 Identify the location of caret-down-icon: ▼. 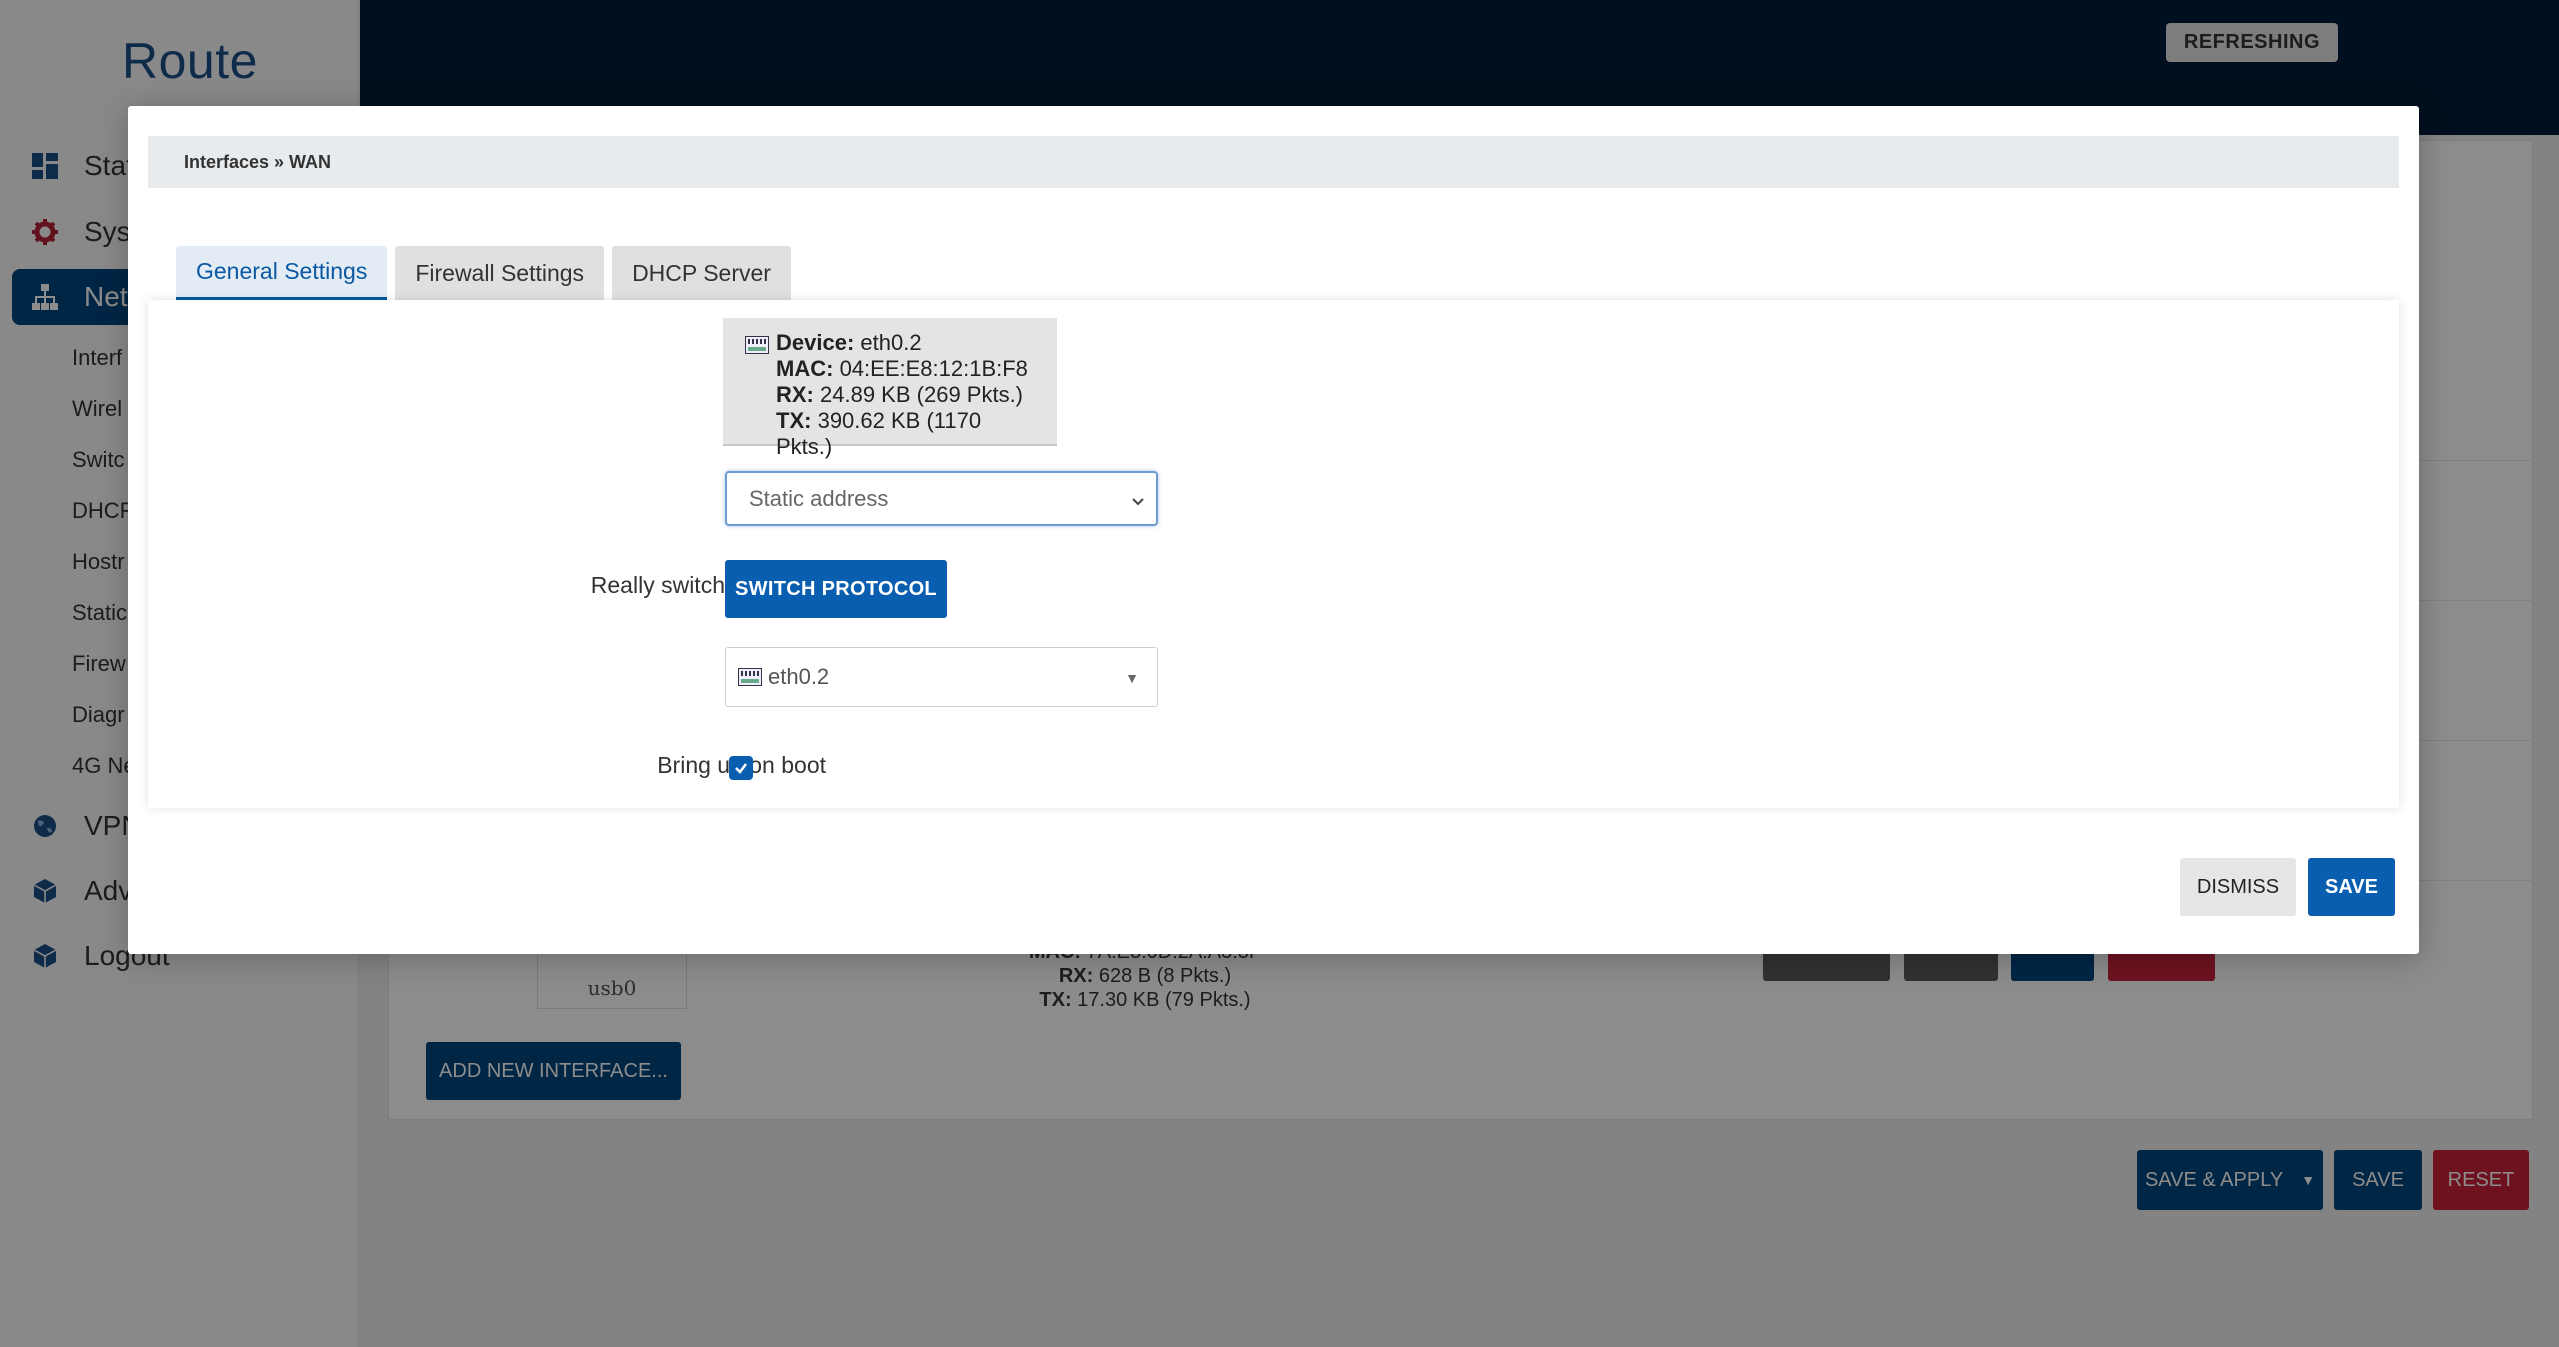
(1132, 678).